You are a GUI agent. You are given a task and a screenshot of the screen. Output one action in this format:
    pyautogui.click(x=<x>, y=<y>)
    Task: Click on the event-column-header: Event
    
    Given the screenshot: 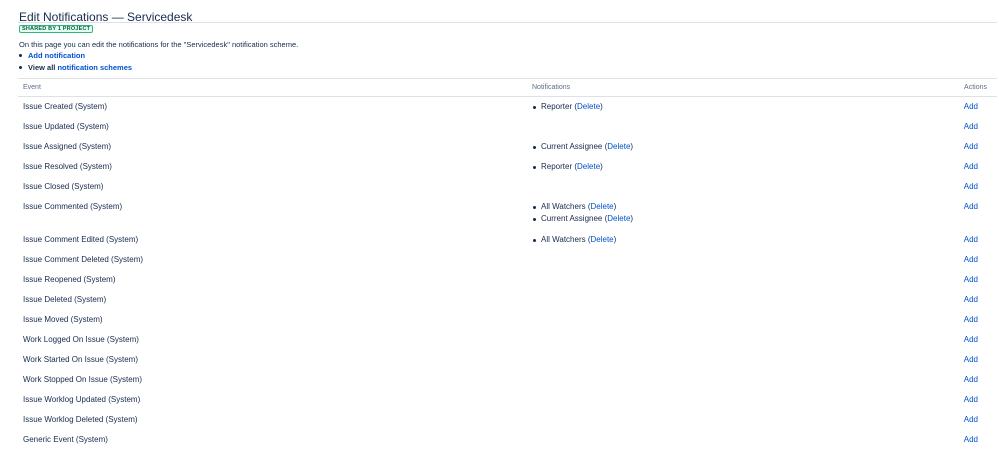 What is the action you would take?
    pyautogui.click(x=32, y=87)
    